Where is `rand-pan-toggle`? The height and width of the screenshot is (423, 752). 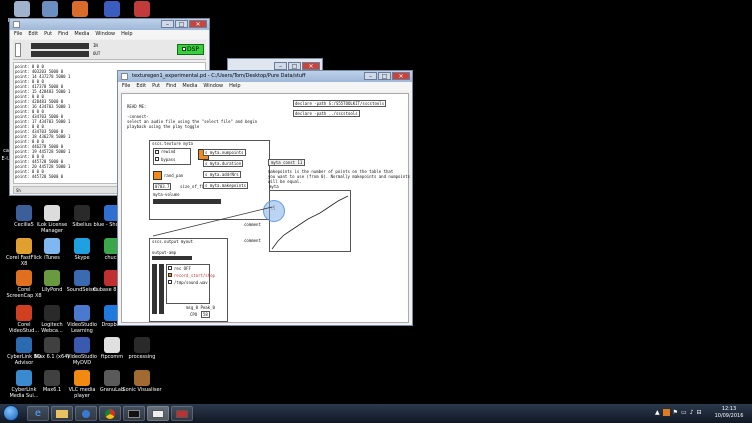
rand-pan-toggle is located at coordinates (157, 175).